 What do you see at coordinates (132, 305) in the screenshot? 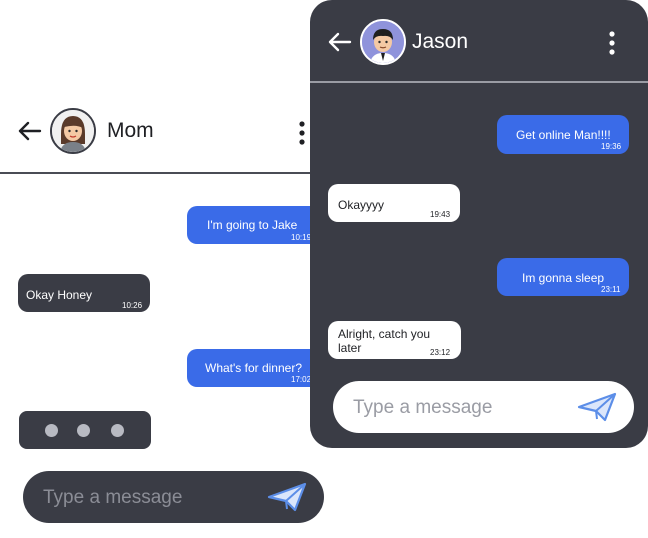
I see `message-time: 10:26` at bounding box center [132, 305].